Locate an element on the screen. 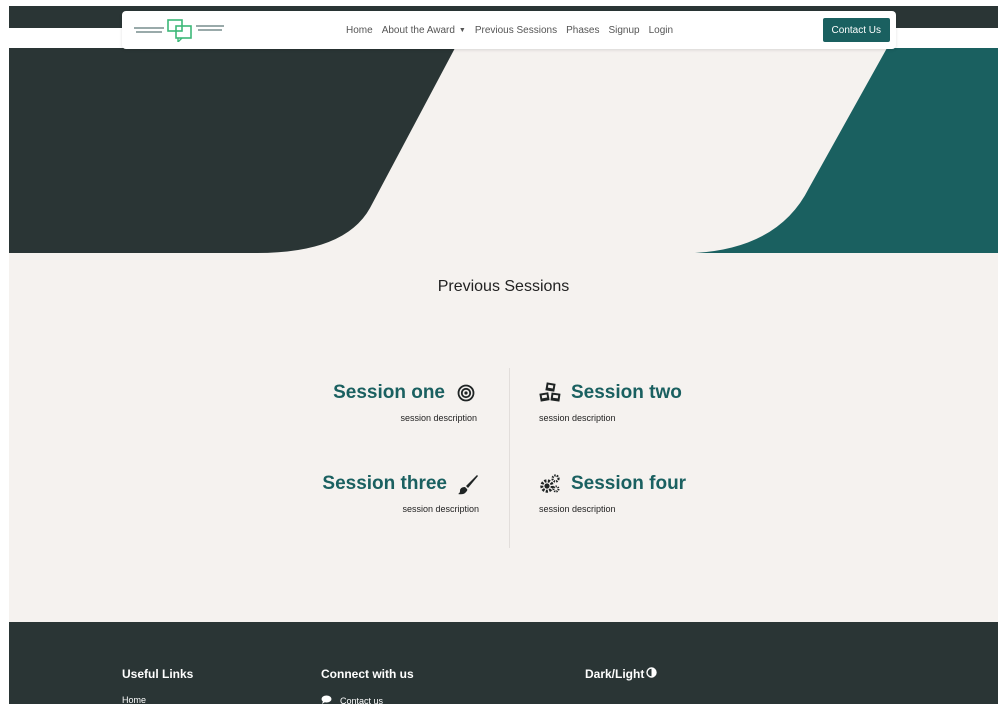 The width and height of the screenshot is (998, 704). session-card-one: Session one session description is located at coordinates (327, 401).